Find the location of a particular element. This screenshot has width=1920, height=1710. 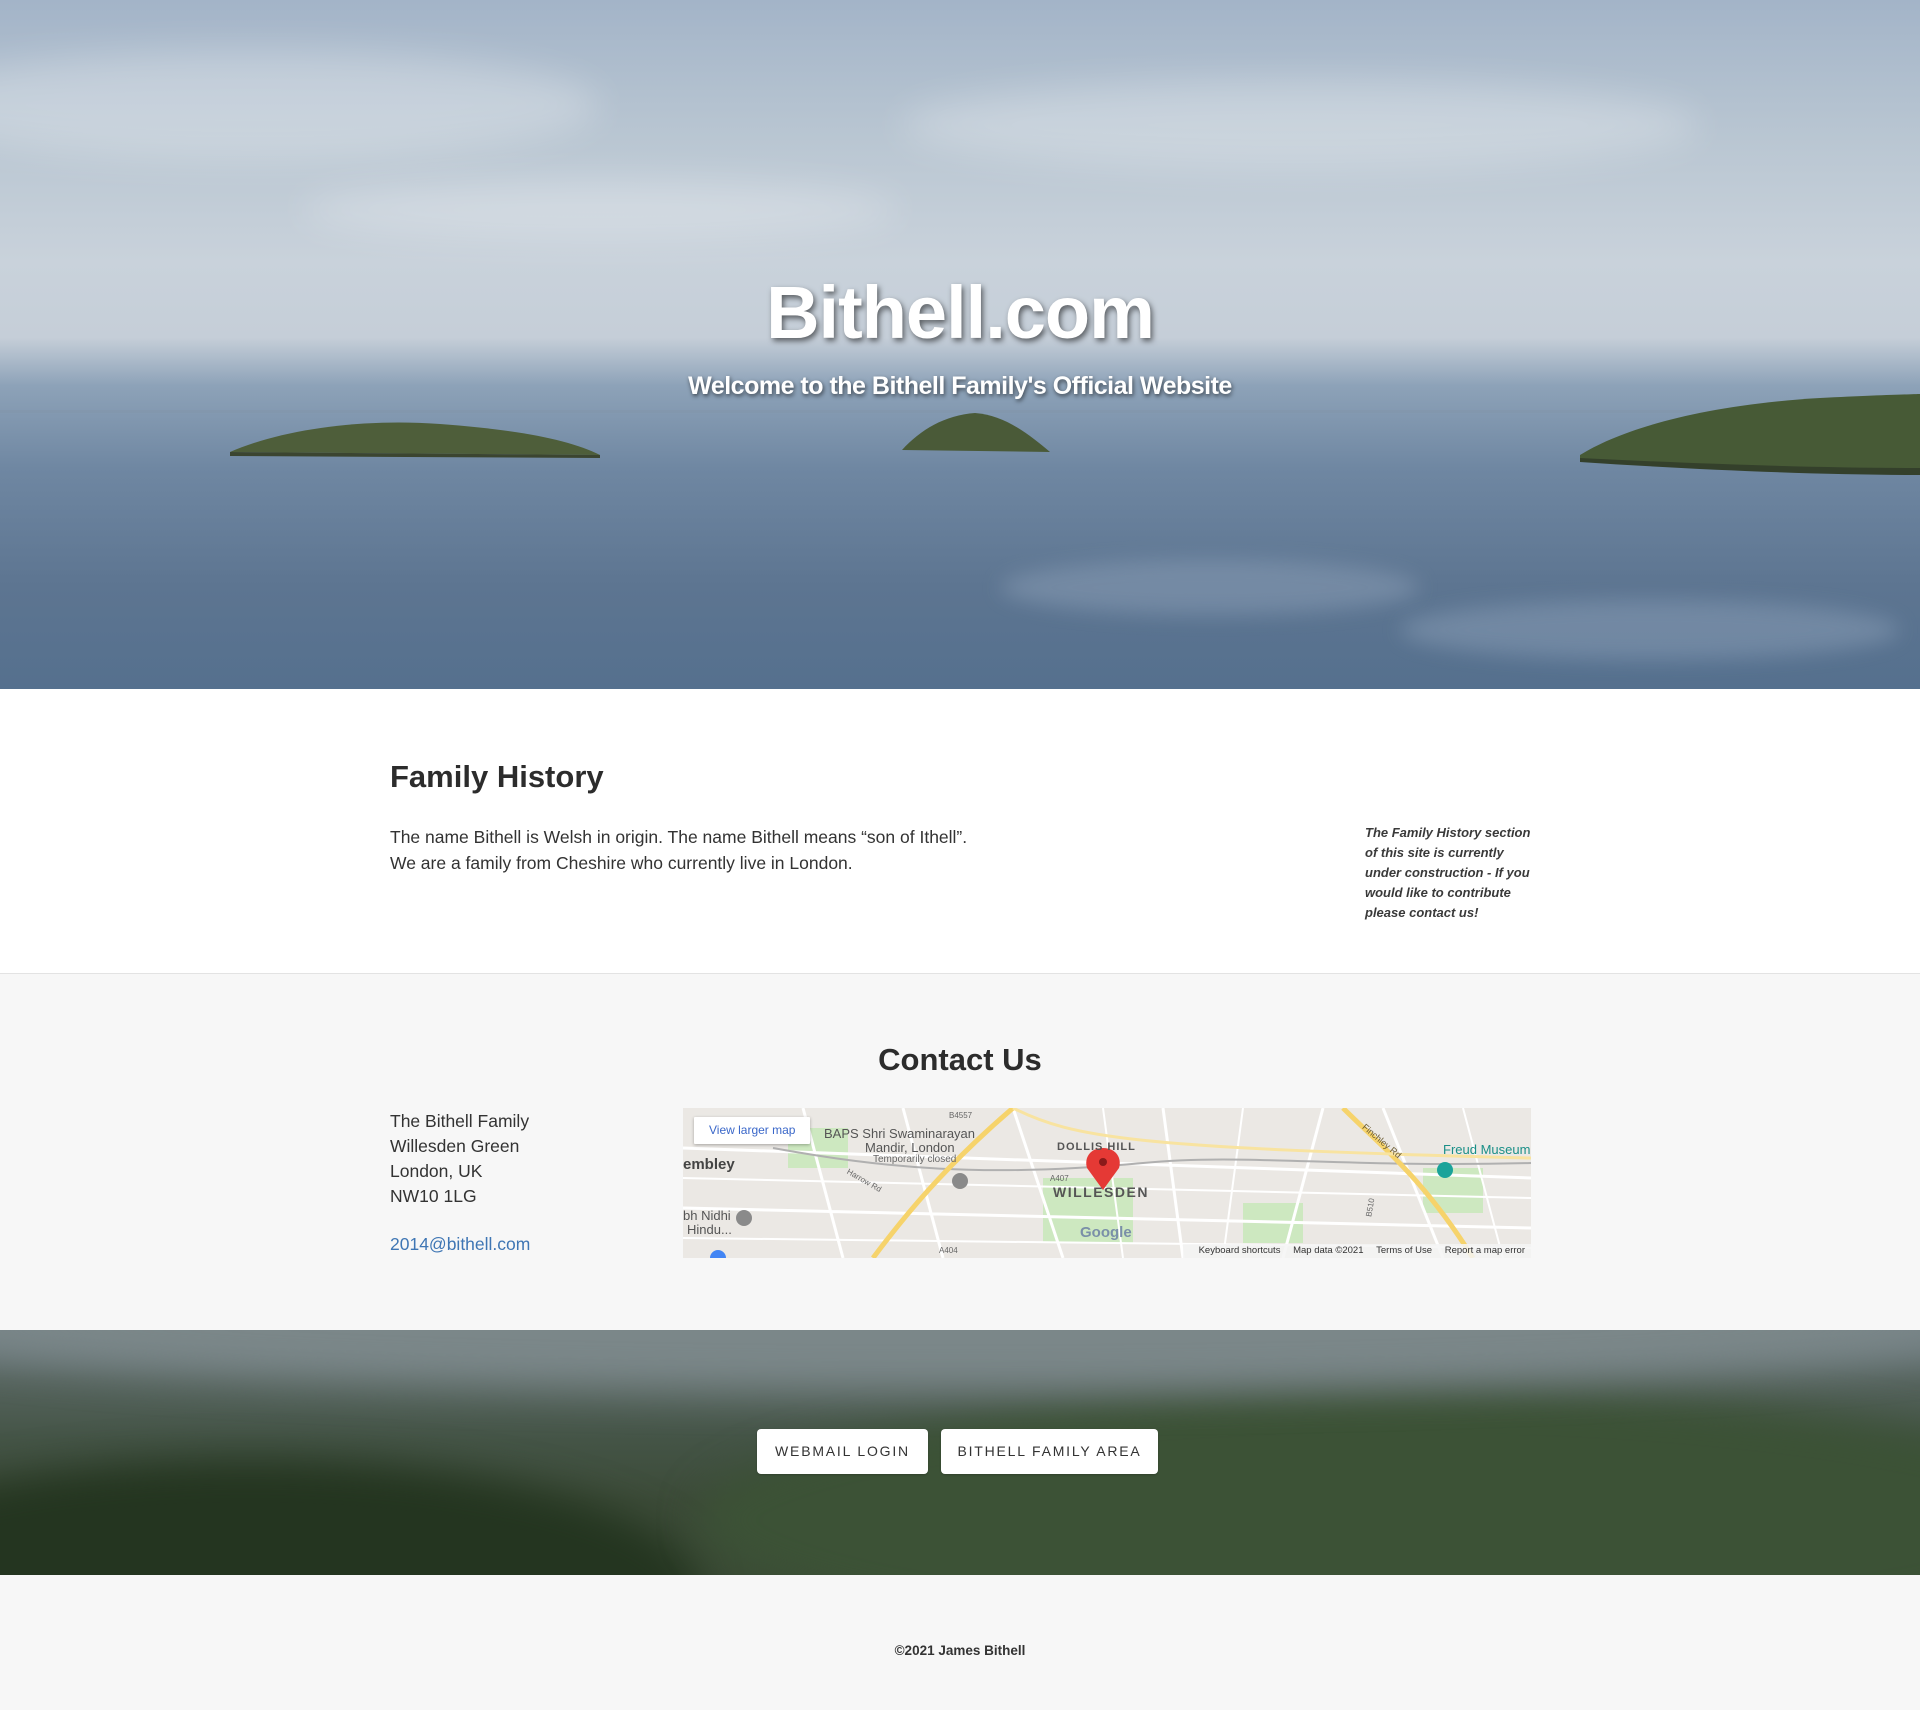

map-terms-link: Terms of Use is located at coordinates (1404, 1250).